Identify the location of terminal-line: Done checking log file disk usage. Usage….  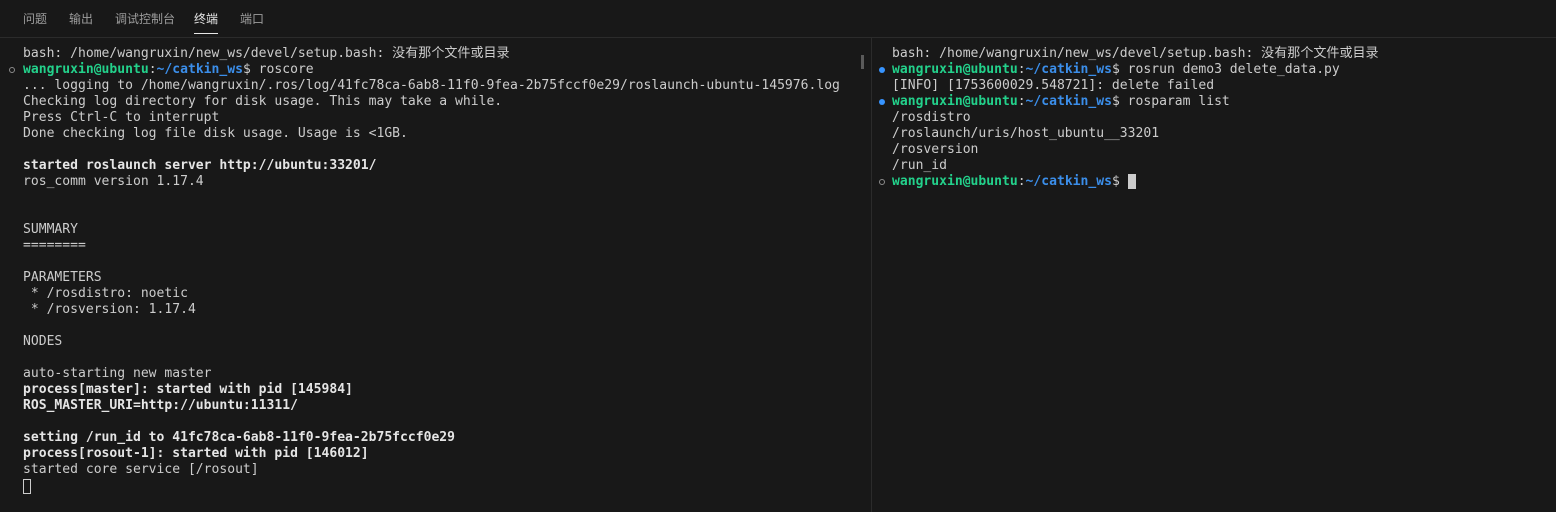
(215, 133).